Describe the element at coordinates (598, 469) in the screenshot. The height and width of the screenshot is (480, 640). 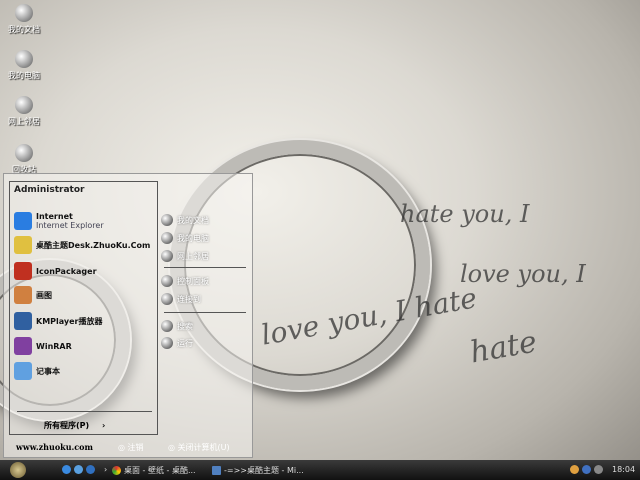
I see `volume-icon` at that location.